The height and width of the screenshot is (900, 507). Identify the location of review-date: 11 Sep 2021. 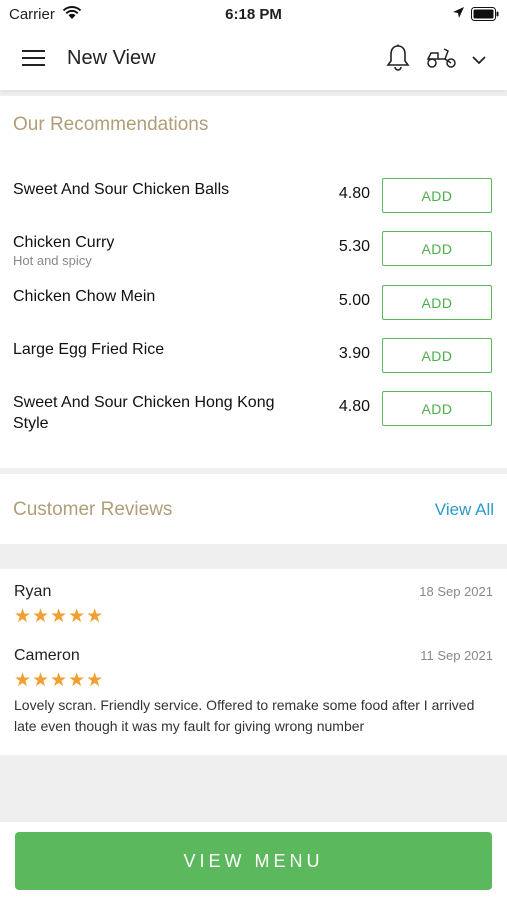
(456, 655).